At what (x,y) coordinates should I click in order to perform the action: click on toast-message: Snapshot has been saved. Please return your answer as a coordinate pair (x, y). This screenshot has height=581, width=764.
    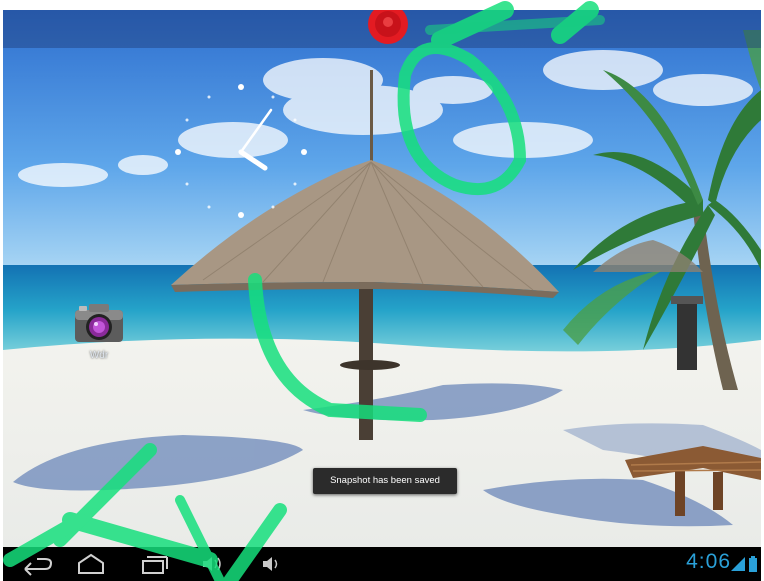
    Looking at the image, I should click on (385, 481).